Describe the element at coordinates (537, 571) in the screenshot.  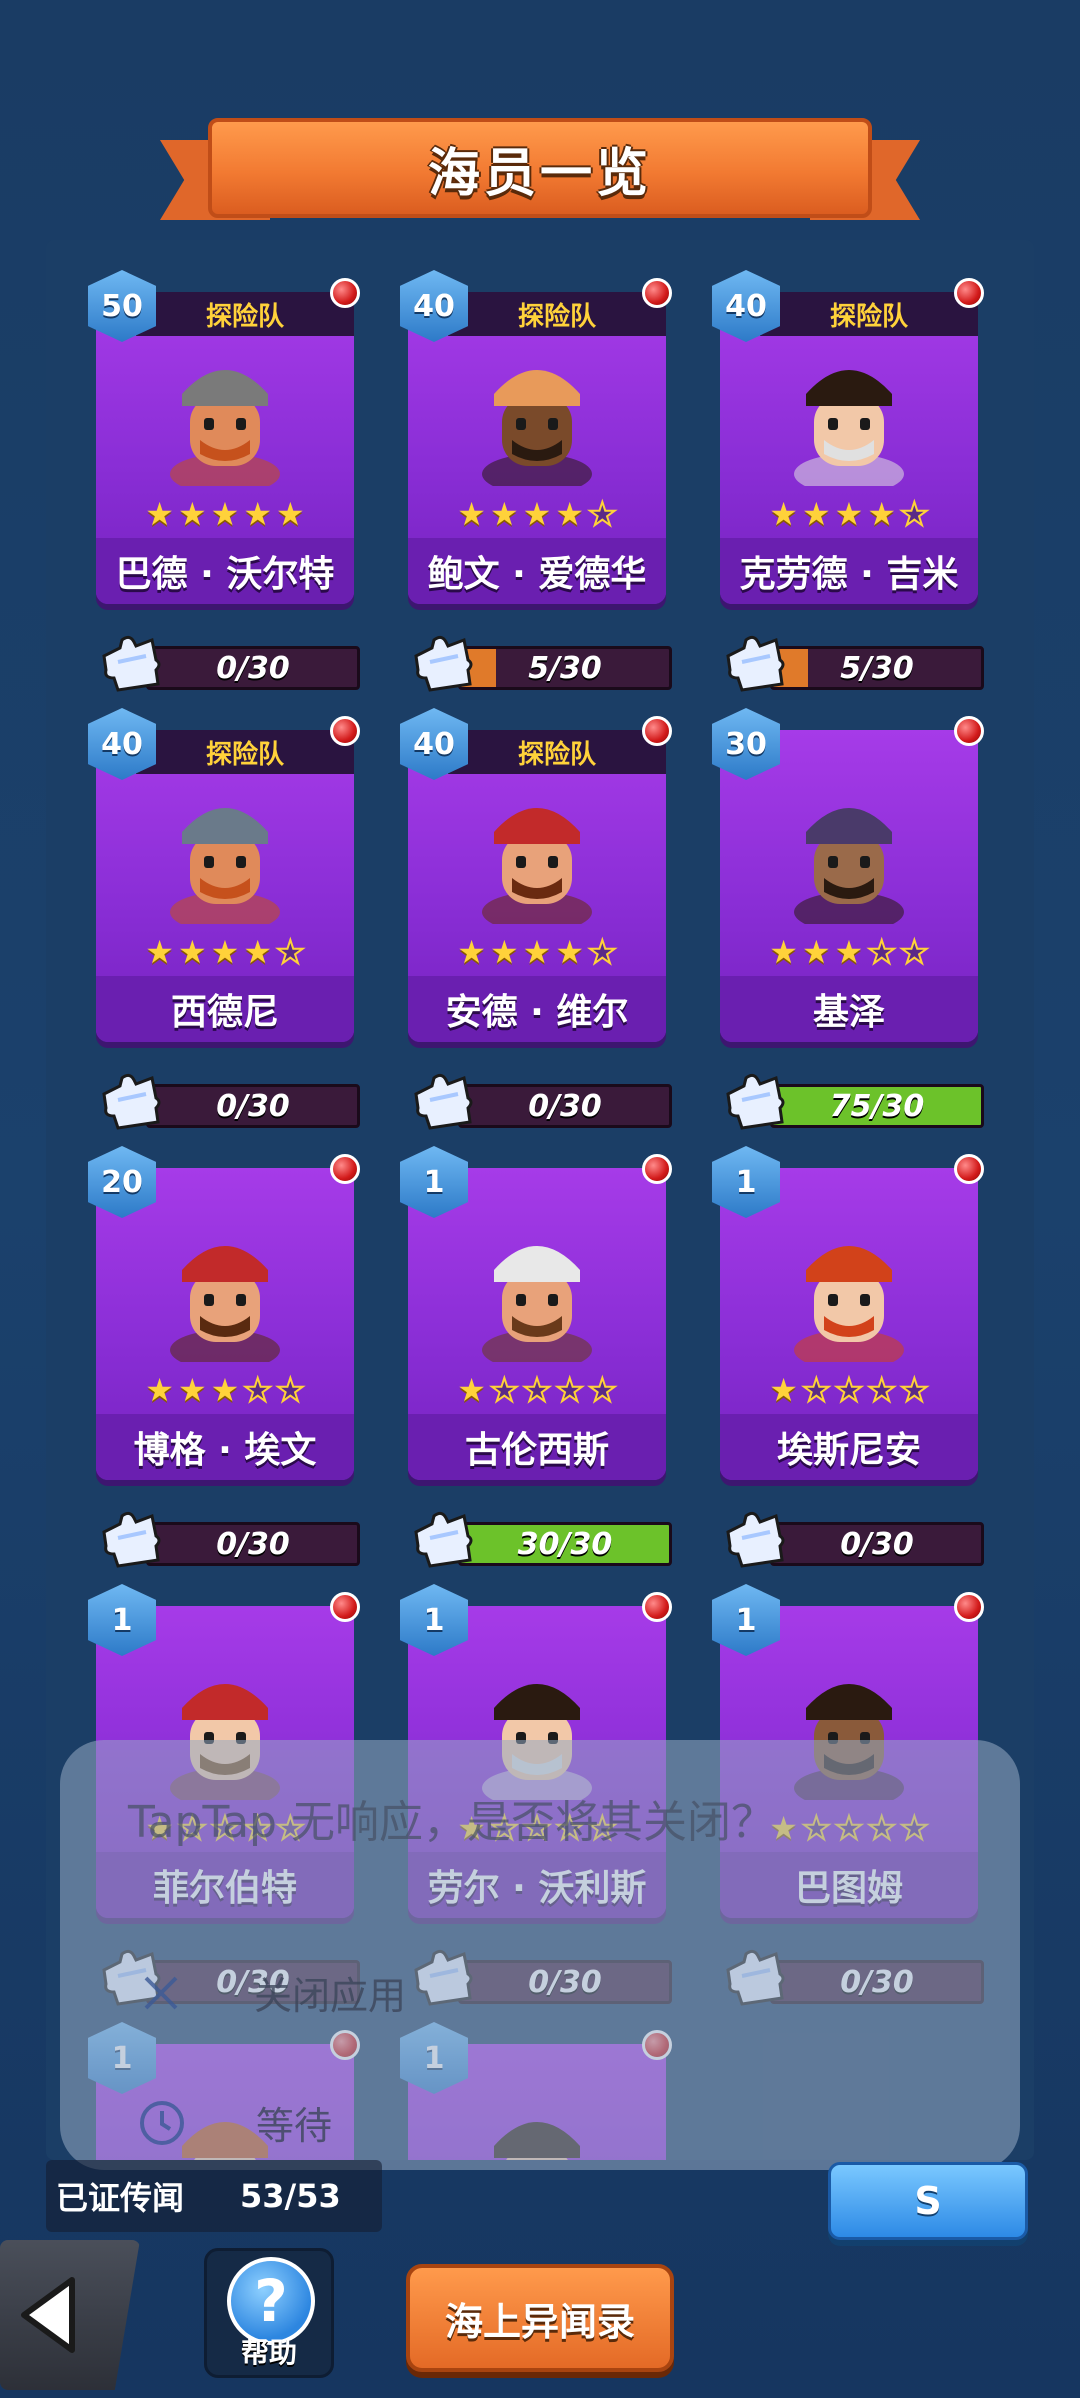
I see `crew-name: 鲍文 · 爱德华` at that location.